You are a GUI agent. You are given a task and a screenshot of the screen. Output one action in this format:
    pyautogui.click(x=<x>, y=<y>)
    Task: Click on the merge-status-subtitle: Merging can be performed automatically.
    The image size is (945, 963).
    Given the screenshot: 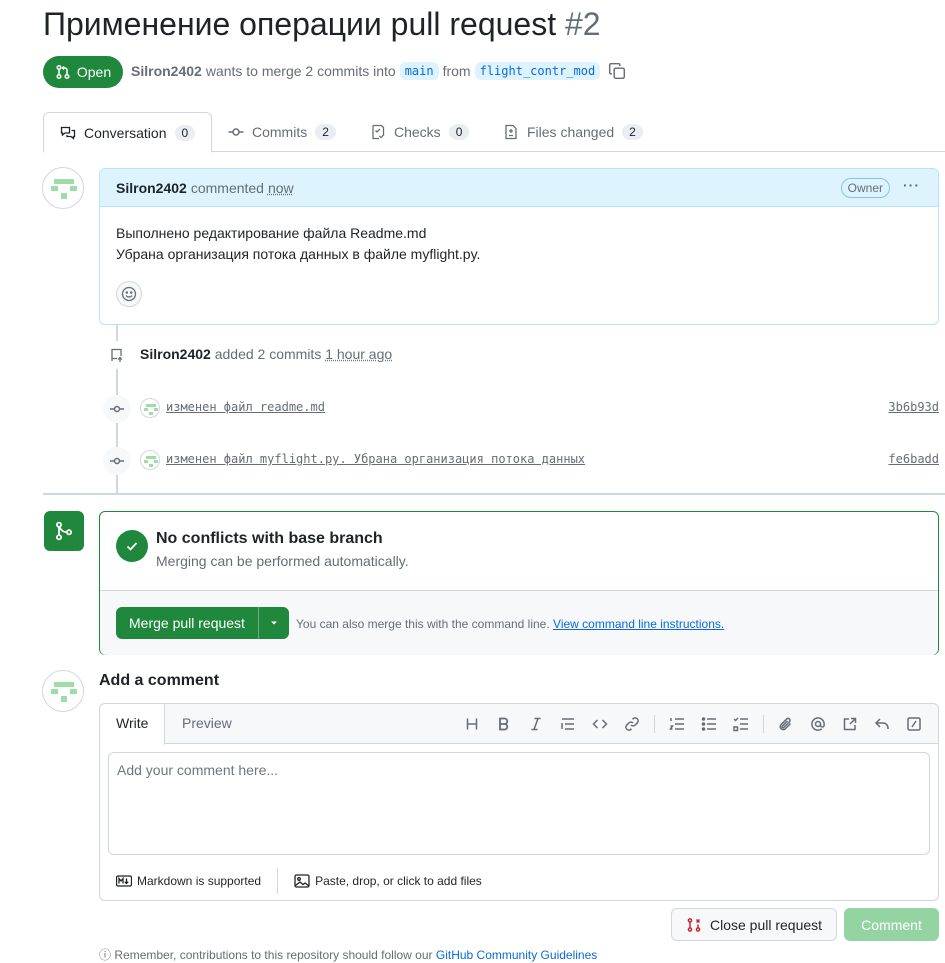 What is the action you would take?
    pyautogui.click(x=282, y=561)
    